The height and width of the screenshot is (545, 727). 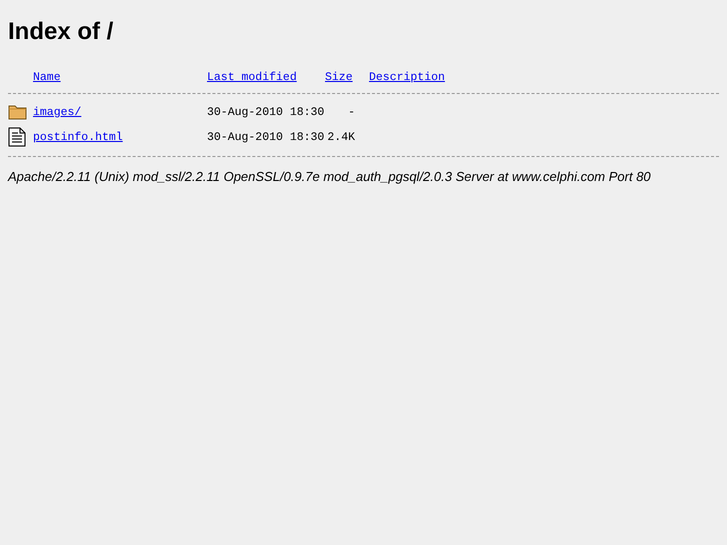 What do you see at coordinates (407, 77) in the screenshot?
I see `column-sort-link: Description` at bounding box center [407, 77].